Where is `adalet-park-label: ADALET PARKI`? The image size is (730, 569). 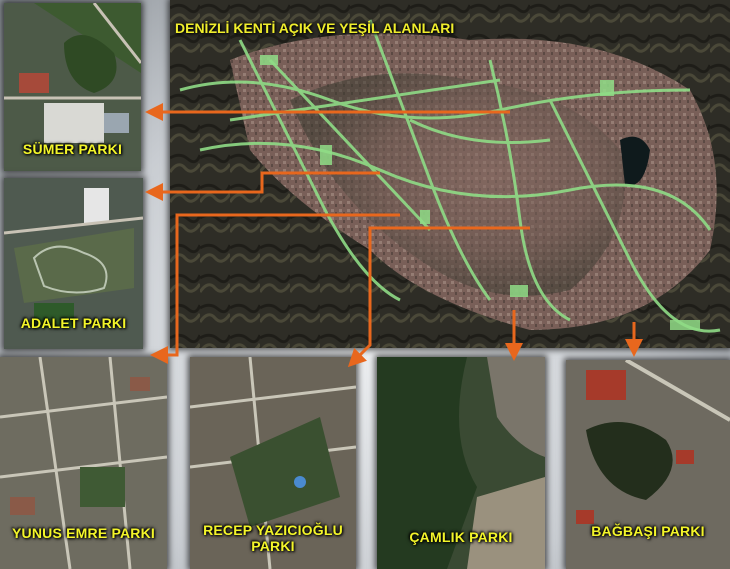
adalet-park-label: ADALET PARKI is located at coordinates (73, 323).